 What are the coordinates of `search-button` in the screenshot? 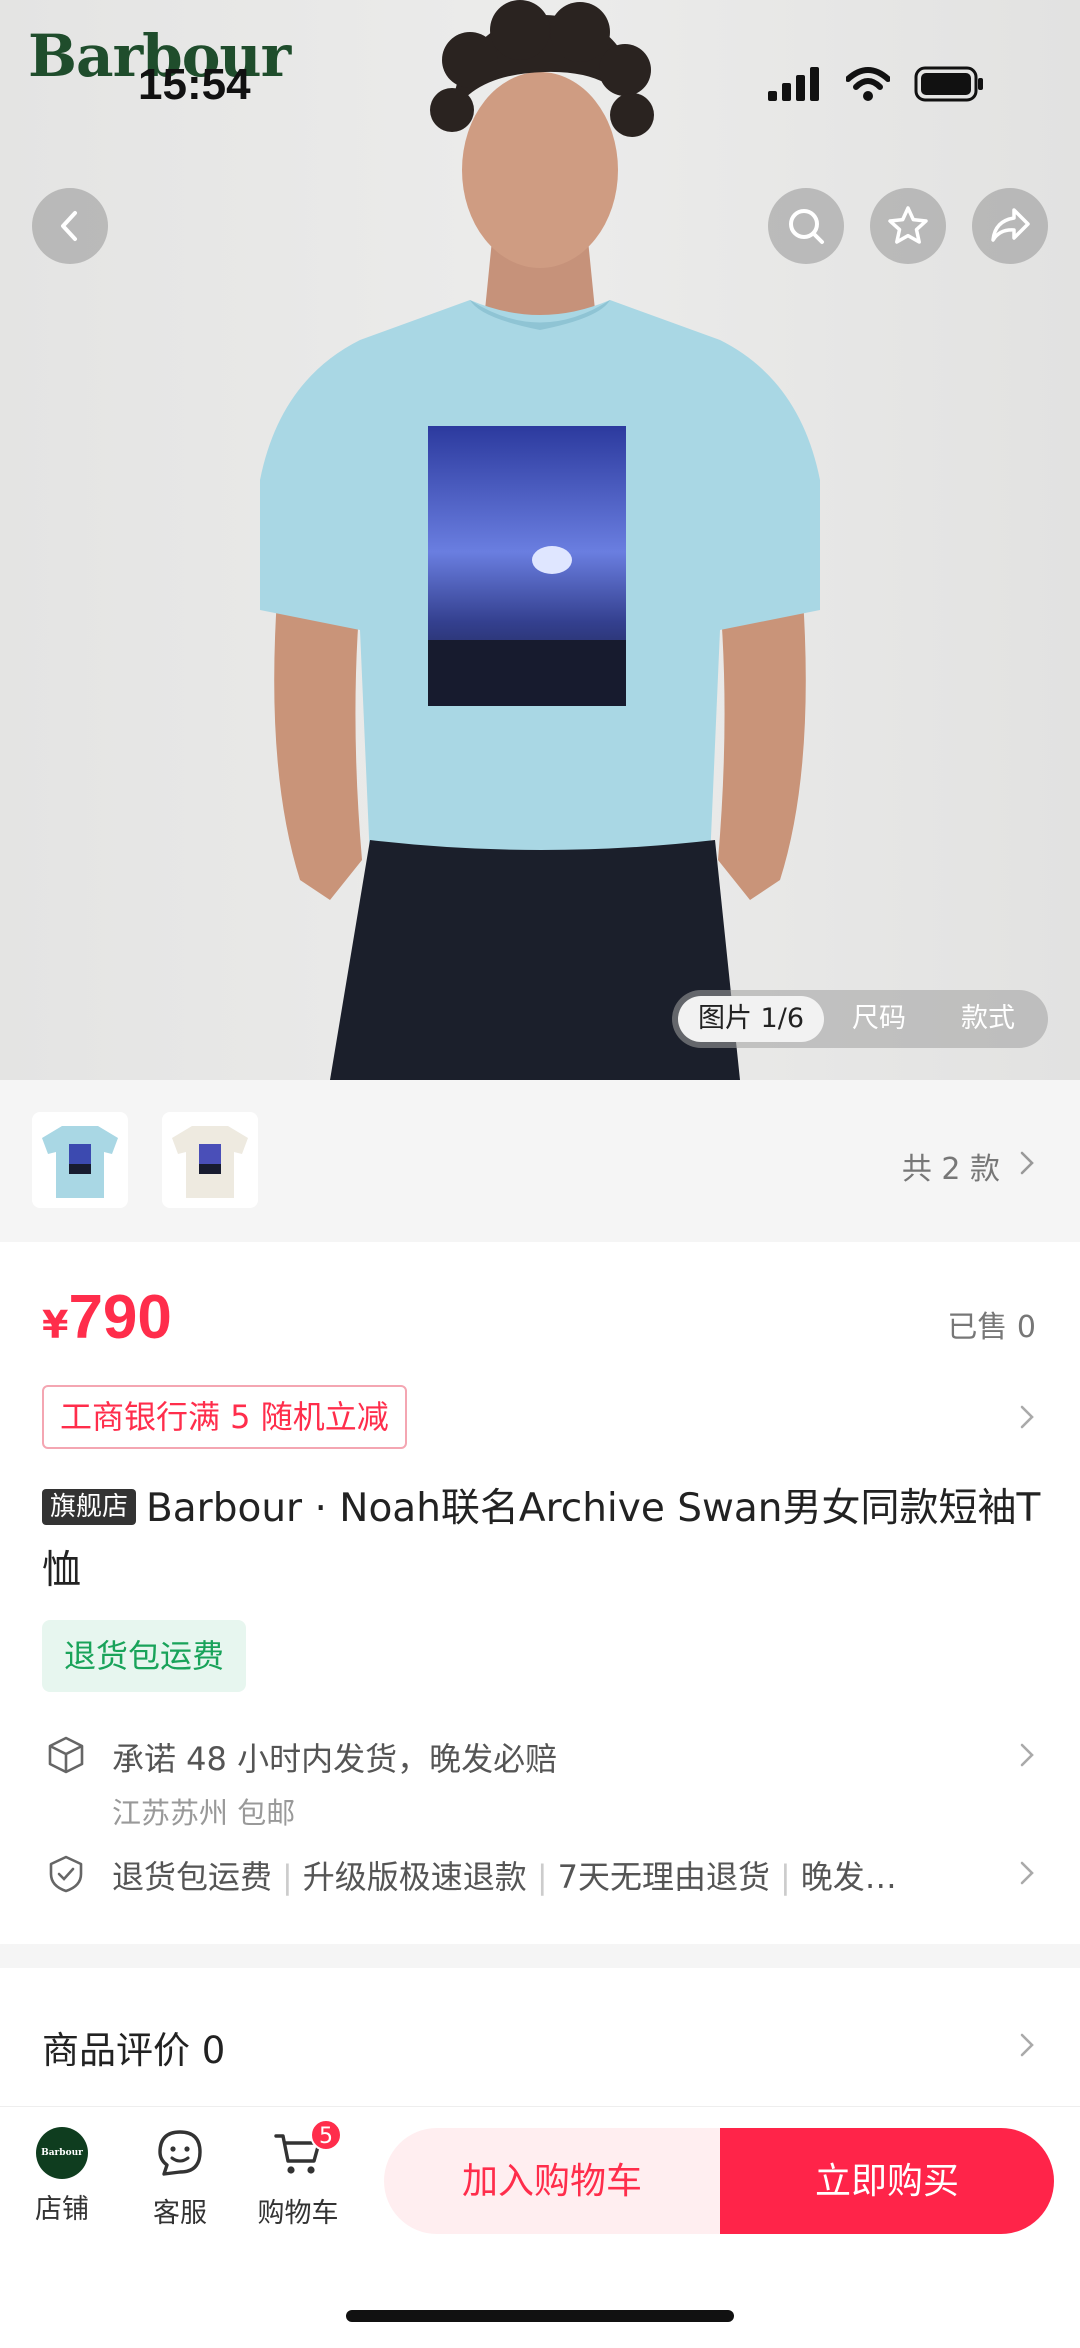 It's located at (806, 226).